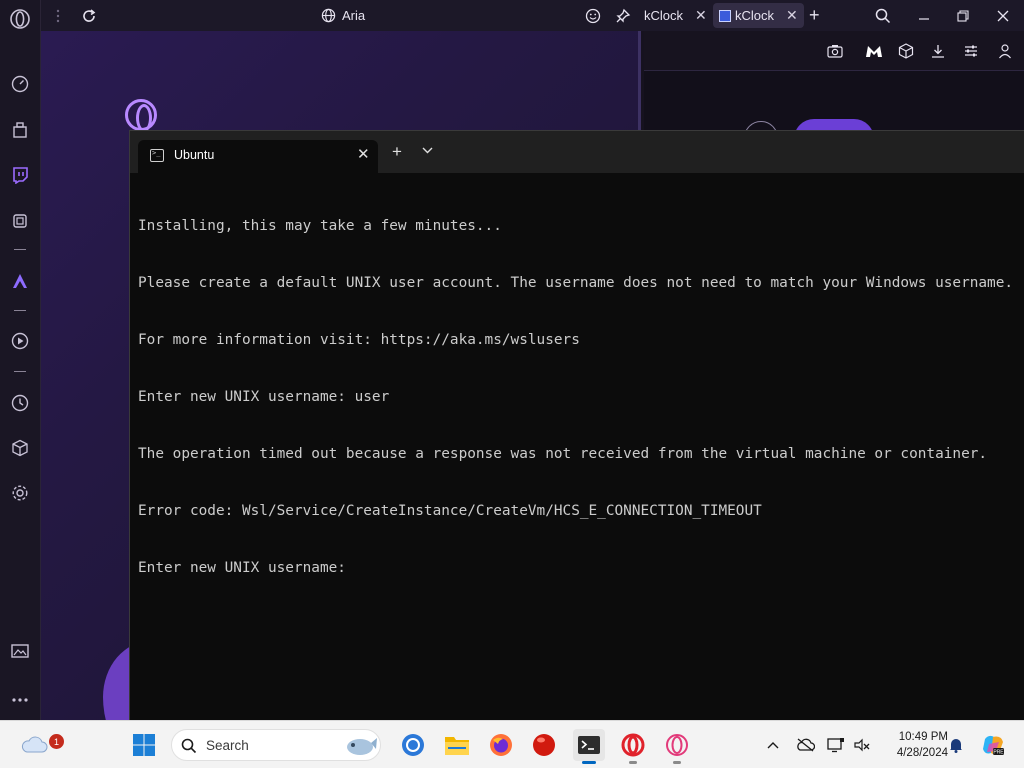  What do you see at coordinates (589, 746) in the screenshot?
I see `terminal-icon` at bounding box center [589, 746].